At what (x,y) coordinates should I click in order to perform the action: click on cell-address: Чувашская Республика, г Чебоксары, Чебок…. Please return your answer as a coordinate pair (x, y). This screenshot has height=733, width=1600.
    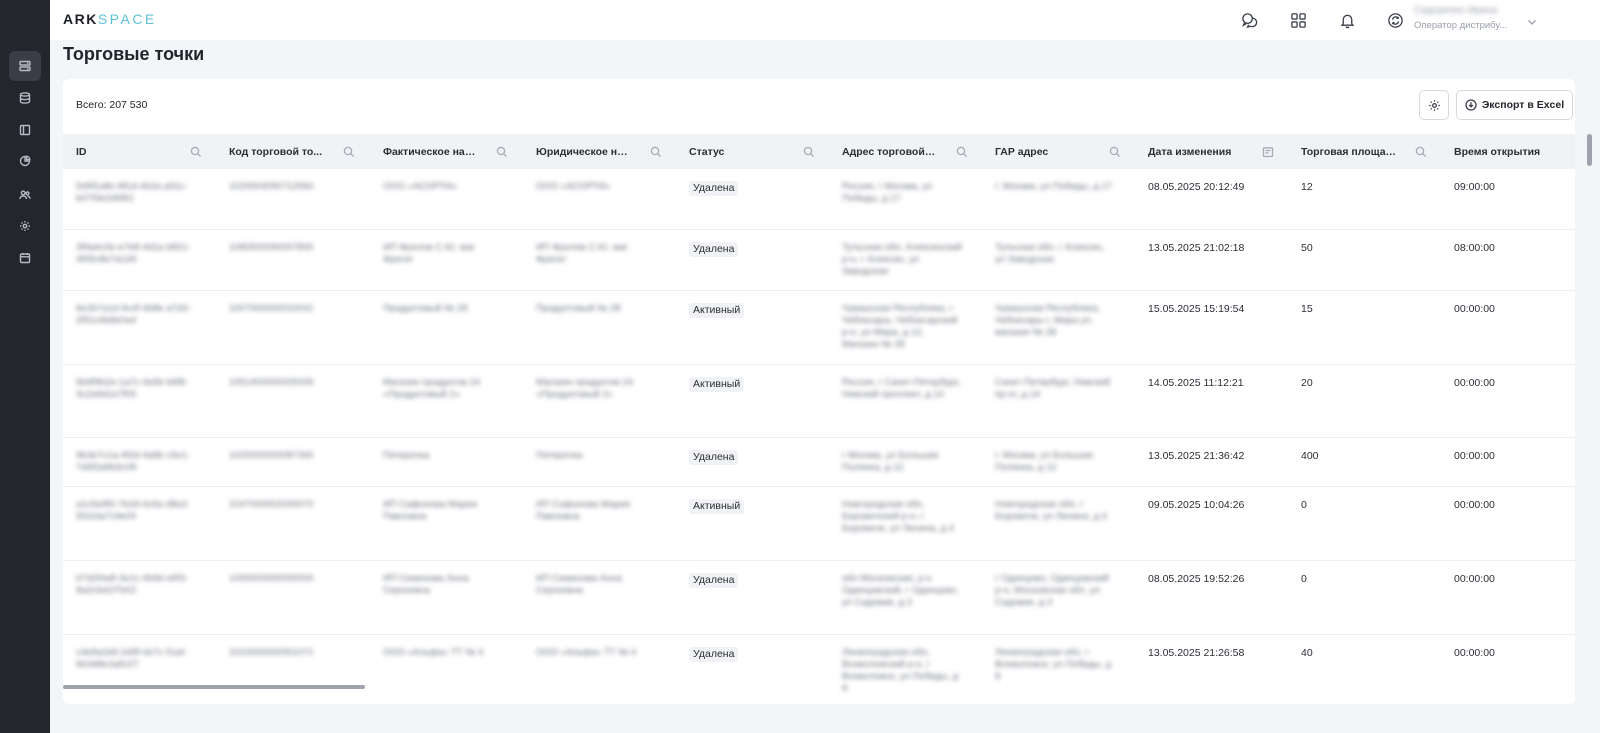
    Looking at the image, I should click on (902, 327).